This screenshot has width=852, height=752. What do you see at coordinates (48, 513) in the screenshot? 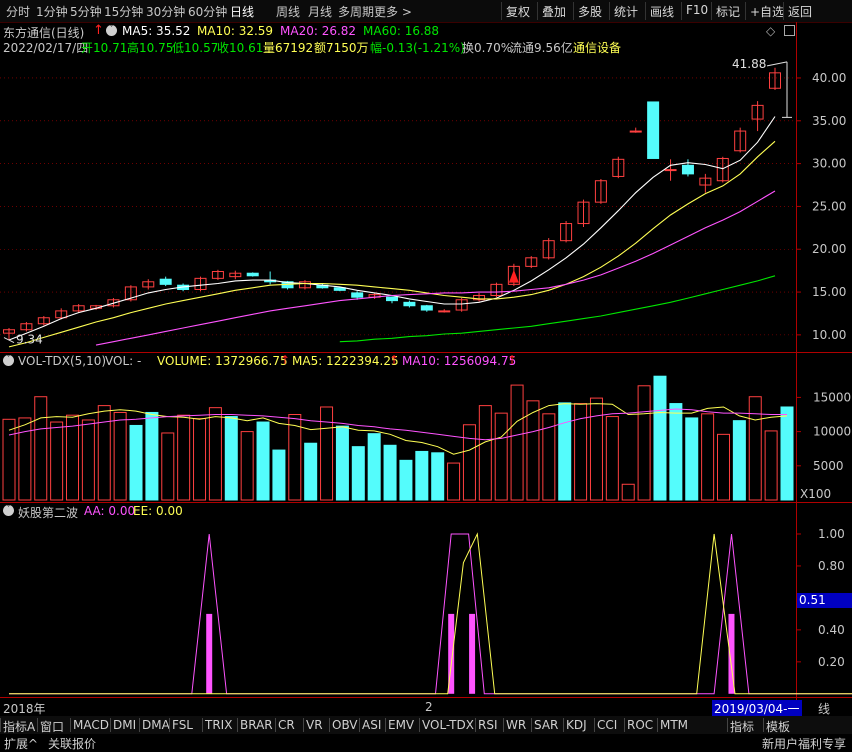
I see `indicator-name: 妖股第二波` at bounding box center [48, 513].